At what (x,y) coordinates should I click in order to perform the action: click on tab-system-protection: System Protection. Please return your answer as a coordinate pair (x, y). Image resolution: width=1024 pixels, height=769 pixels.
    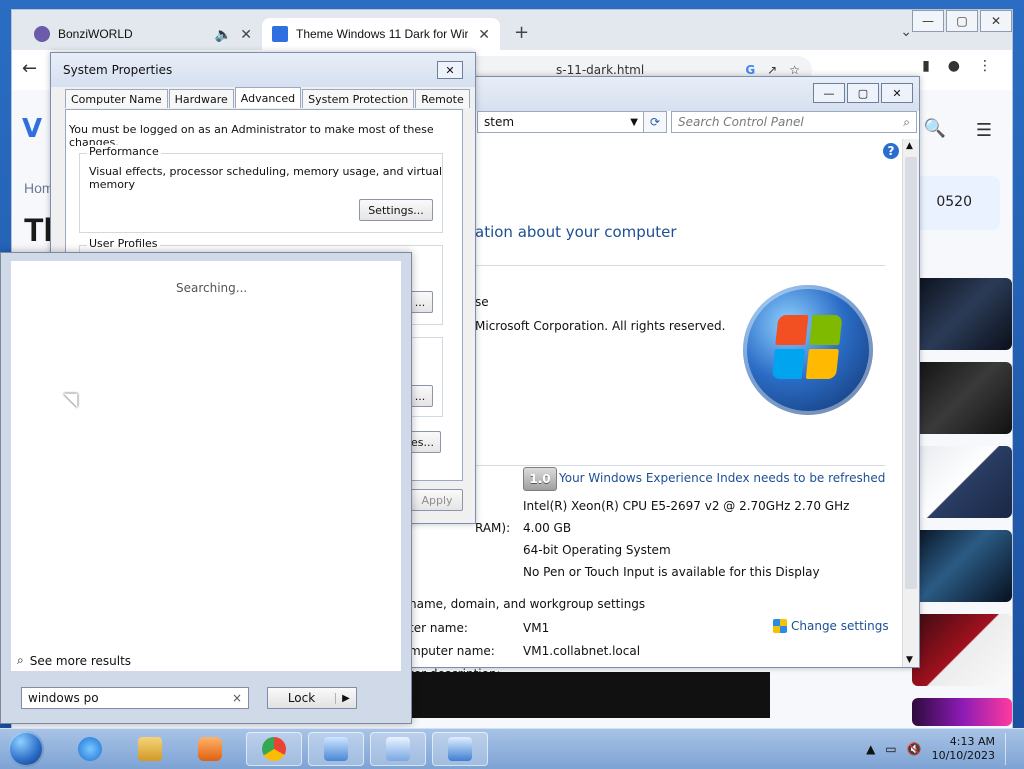
    Looking at the image, I should click on (358, 98).